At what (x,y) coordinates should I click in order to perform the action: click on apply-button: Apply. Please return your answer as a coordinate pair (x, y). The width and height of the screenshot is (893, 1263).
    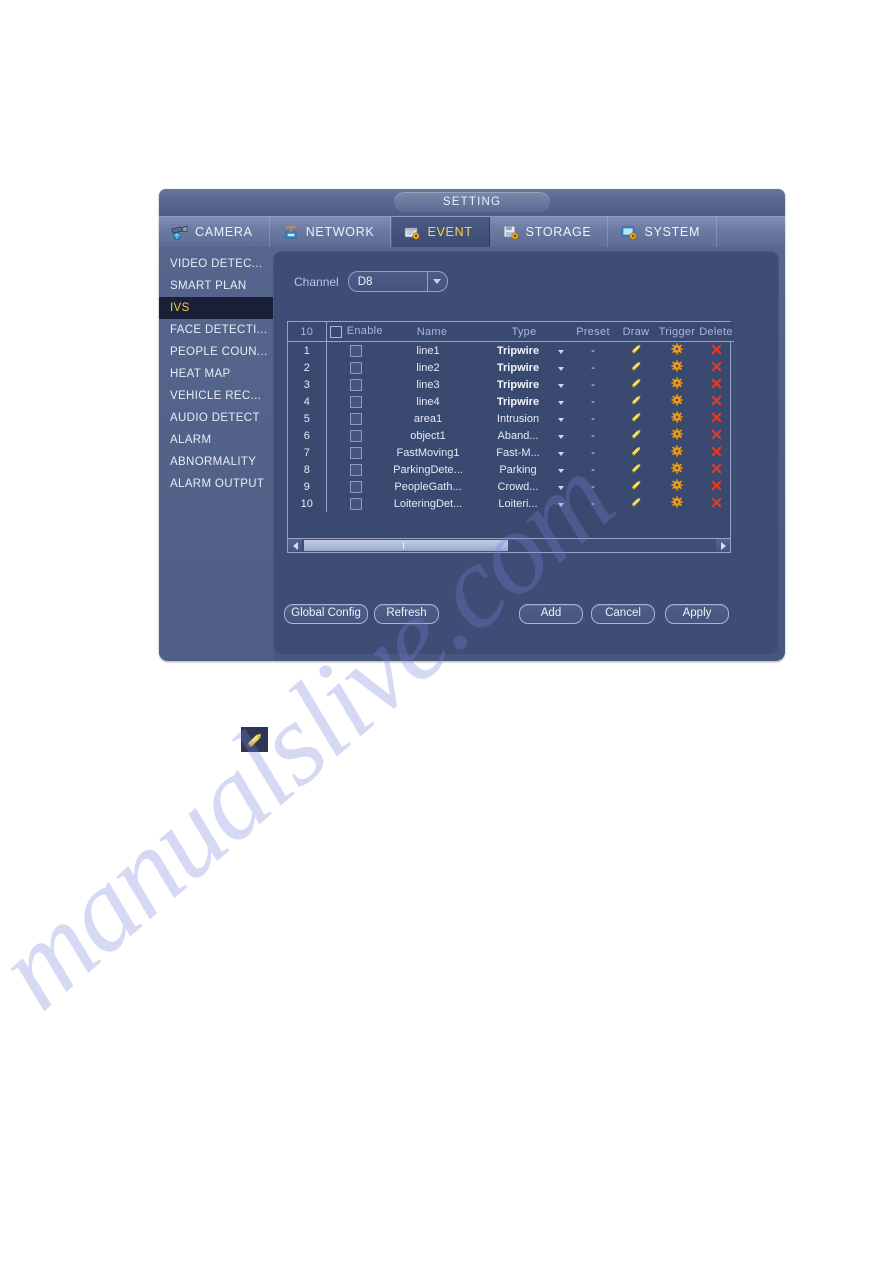
    Looking at the image, I should click on (697, 614).